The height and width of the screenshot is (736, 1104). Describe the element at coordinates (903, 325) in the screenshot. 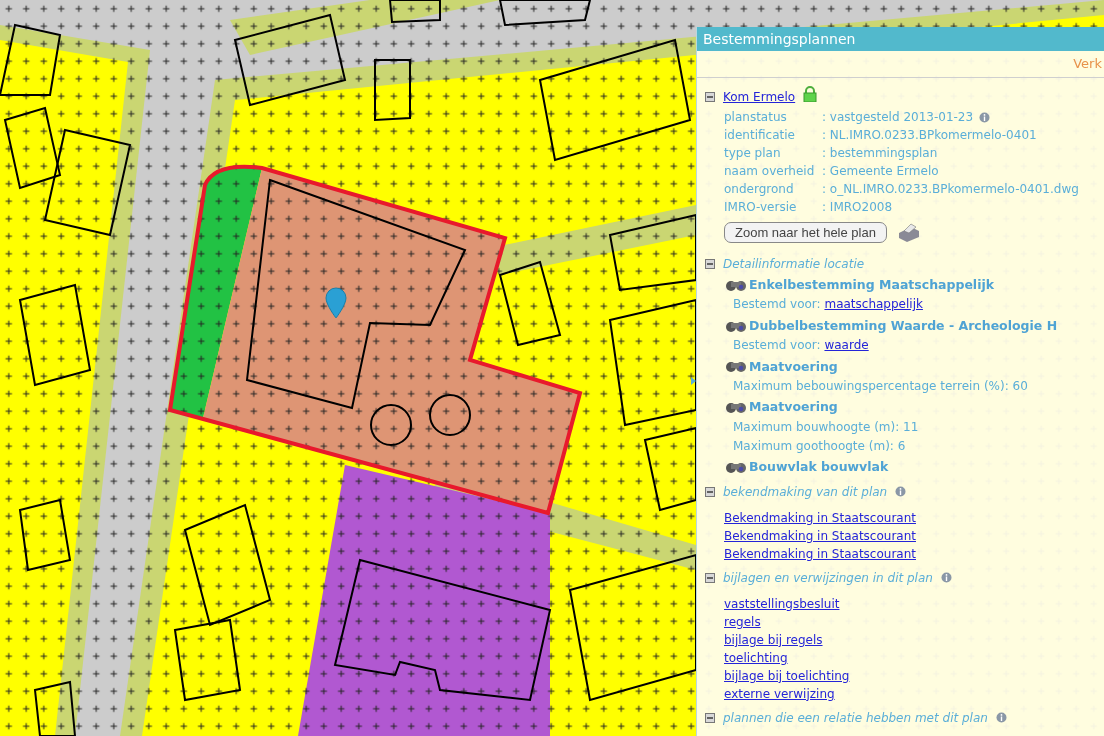

I see `zoning-title: Dubbelbestemming Waarde - Archeologie H` at that location.